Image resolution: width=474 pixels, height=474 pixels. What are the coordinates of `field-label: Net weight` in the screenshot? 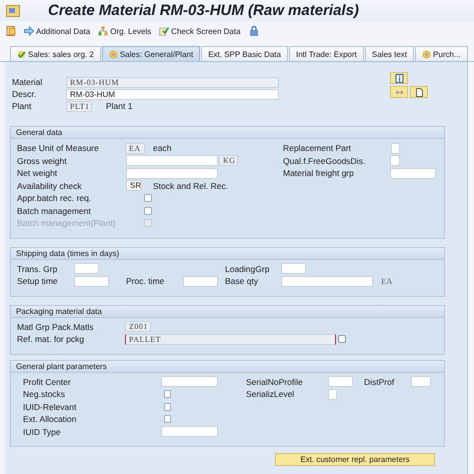 It's located at (37, 173).